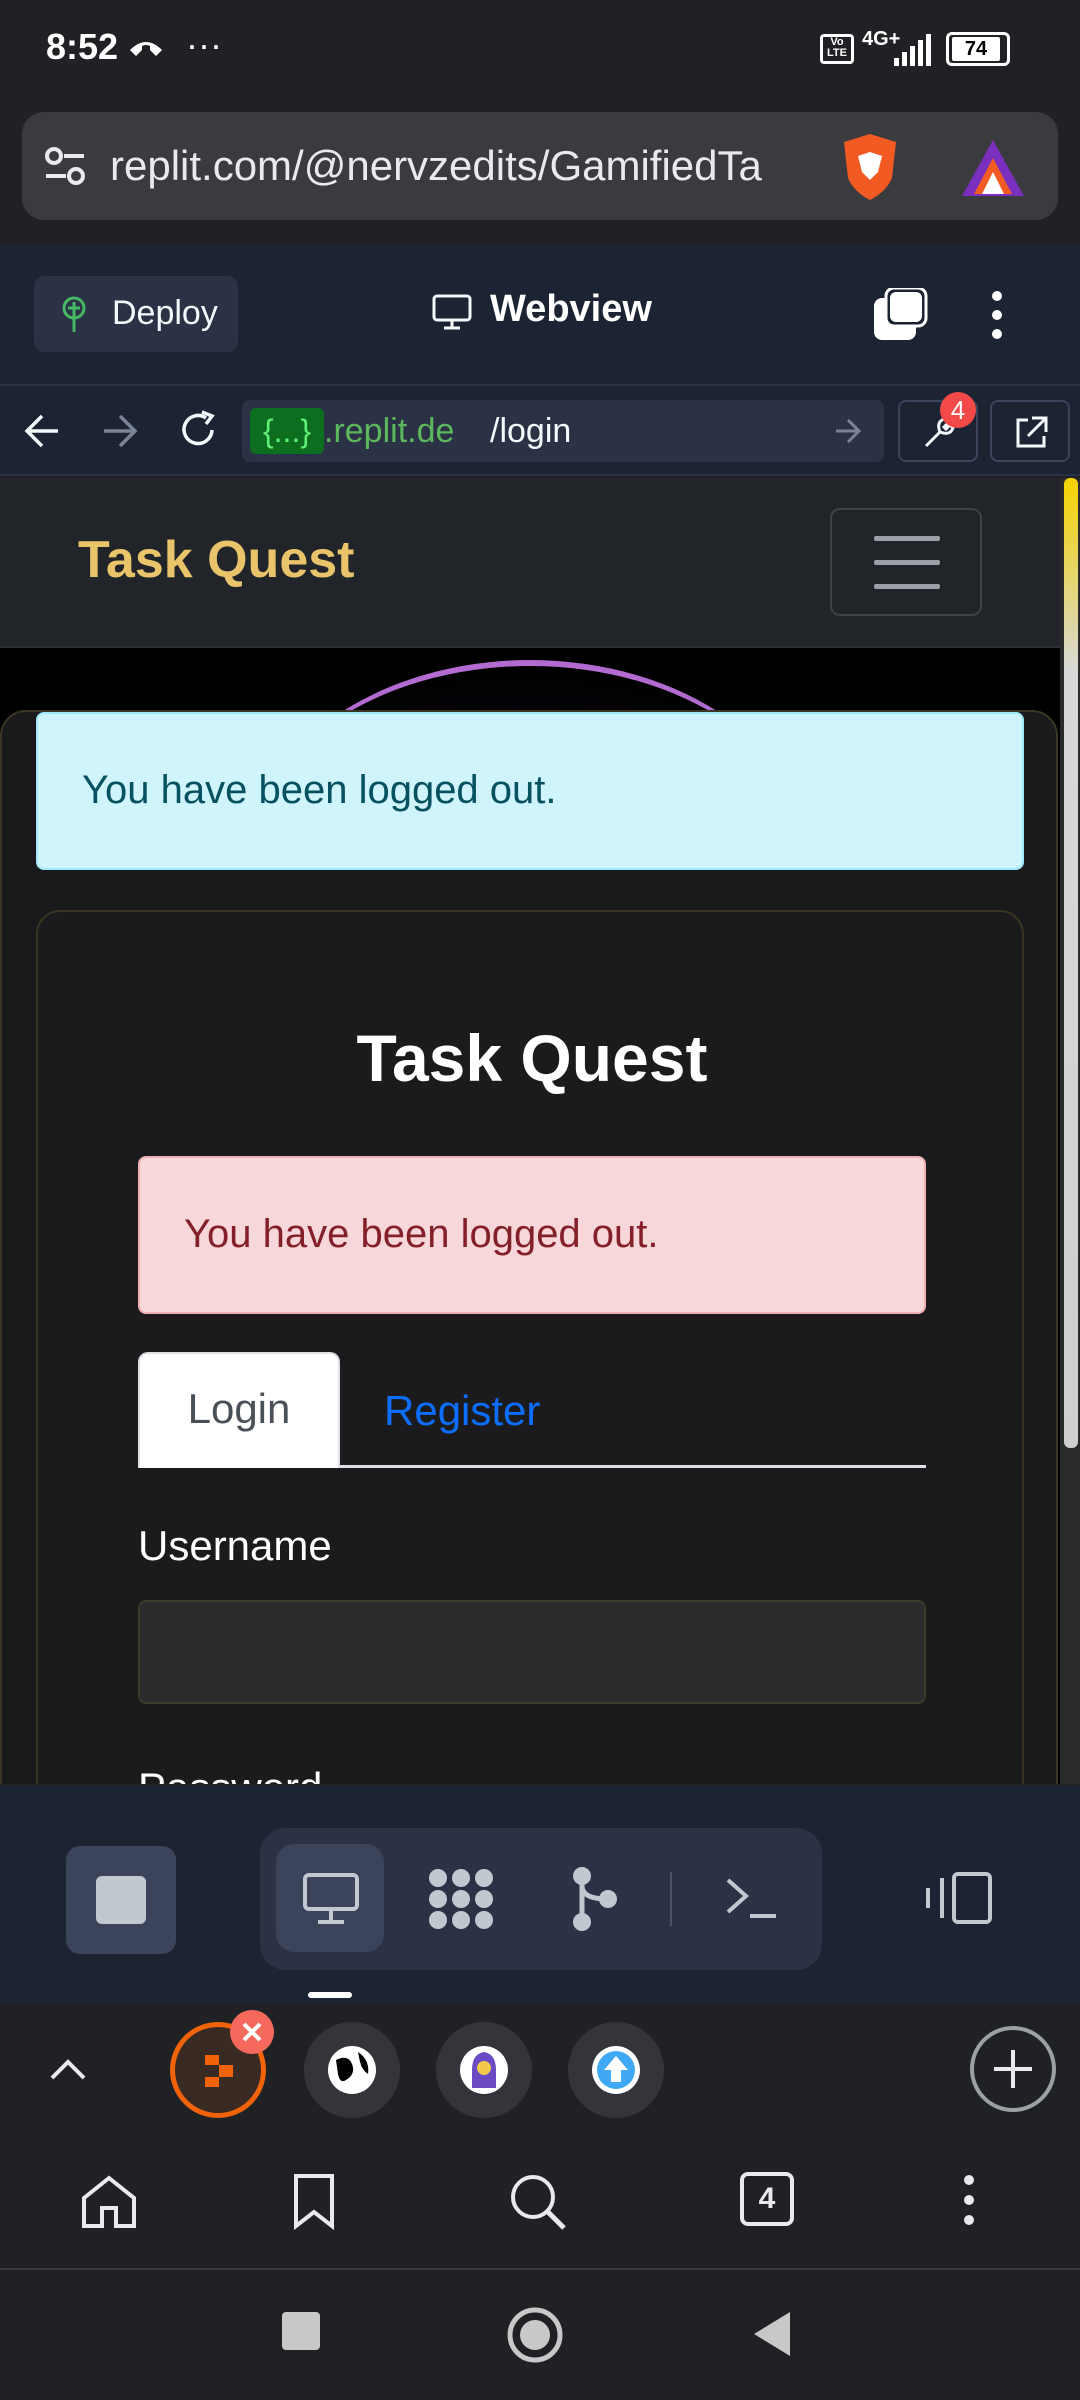  I want to click on stop-button, so click(121, 1900).